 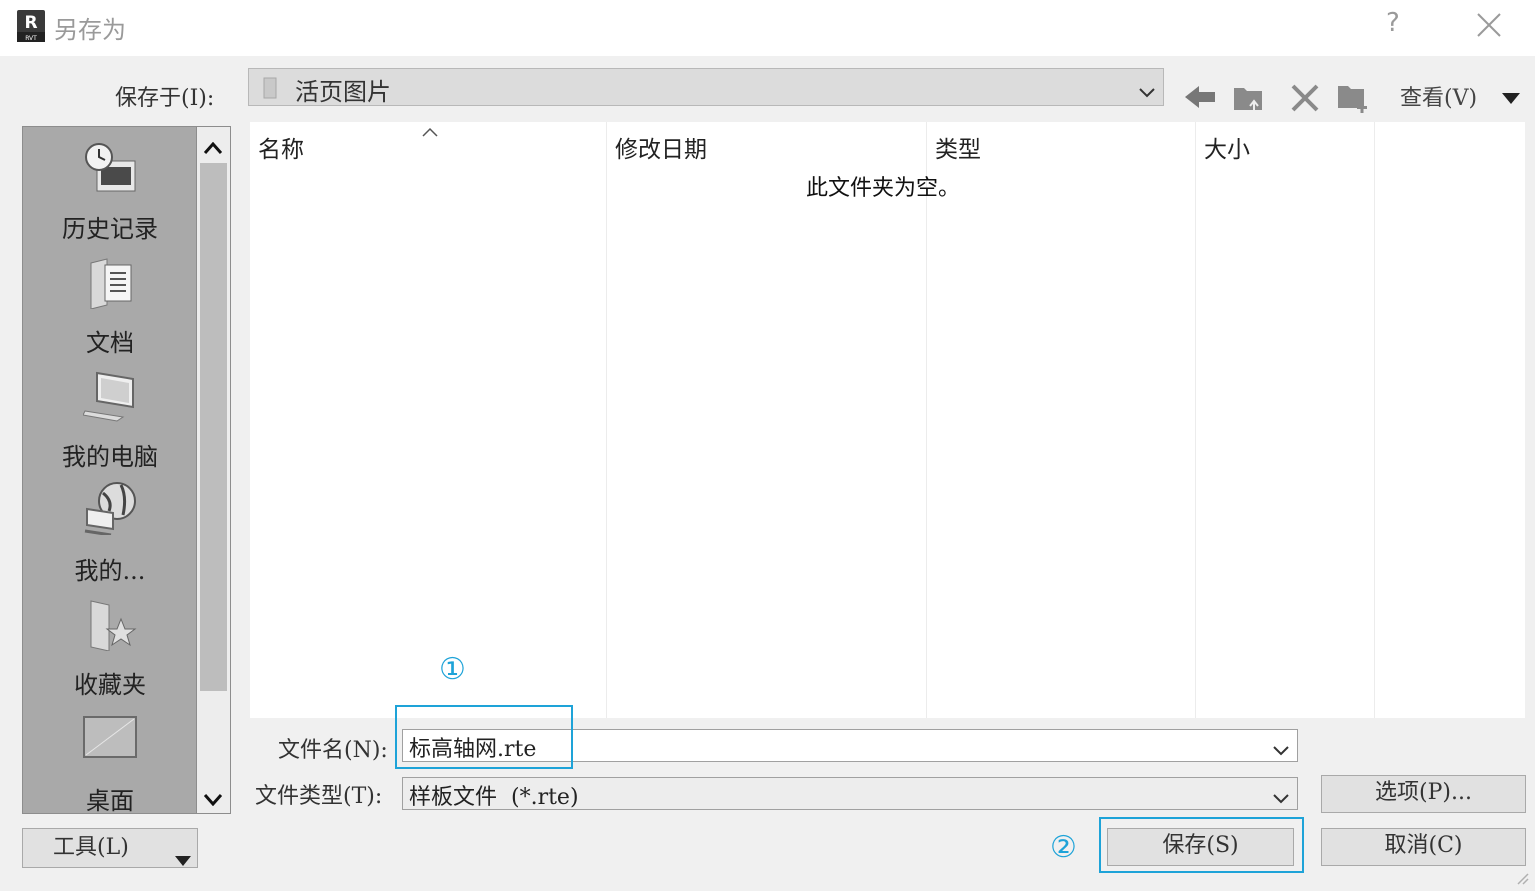 What do you see at coordinates (452, 669) in the screenshot?
I see `callout-number-1: ①` at bounding box center [452, 669].